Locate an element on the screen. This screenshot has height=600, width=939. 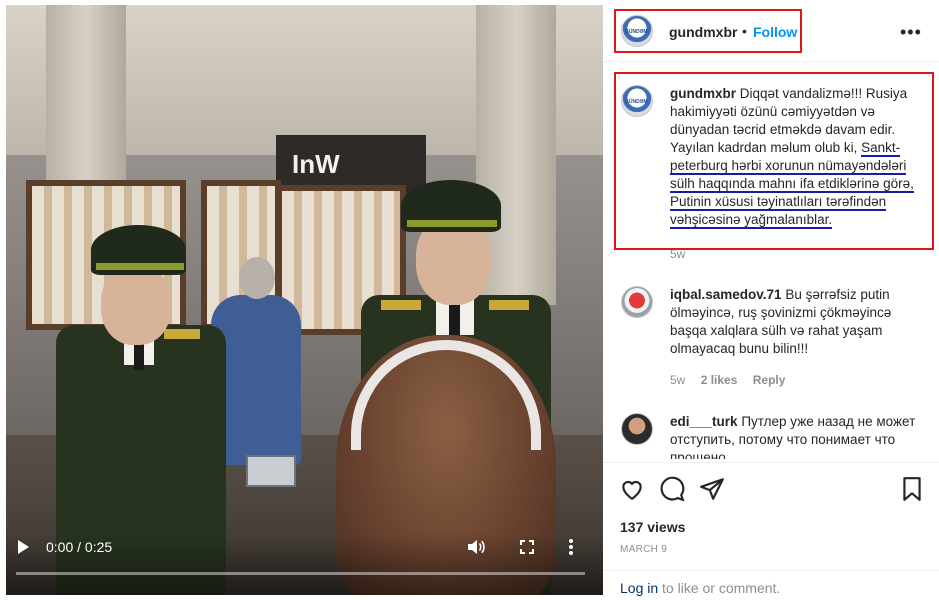
laptop is located at coordinates (271, 471).